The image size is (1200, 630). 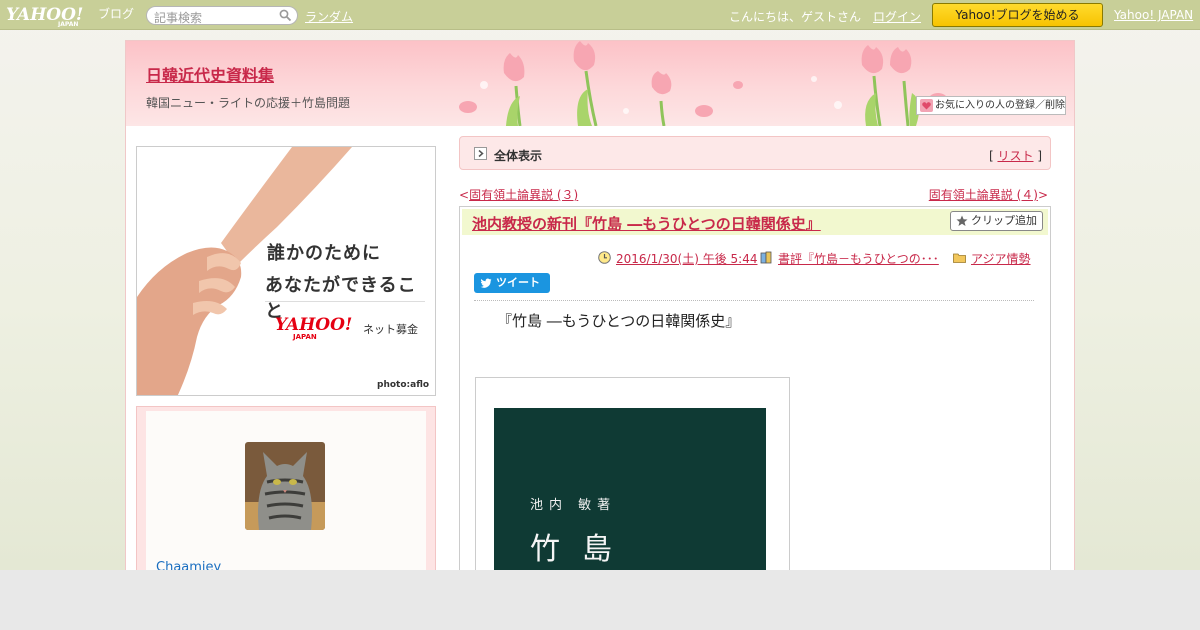 I want to click on article-title: 池内教授の新刊『竹島 ―もうひとつの日韓関係史』, so click(x=646, y=223).